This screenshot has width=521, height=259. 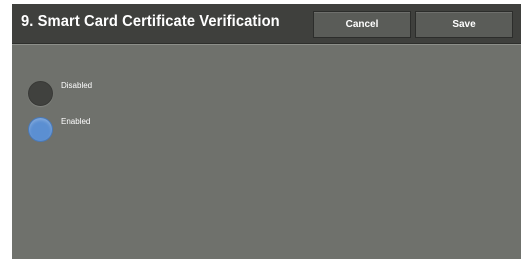 What do you see at coordinates (76, 121) in the screenshot?
I see `option-enabled-label: Enabled` at bounding box center [76, 121].